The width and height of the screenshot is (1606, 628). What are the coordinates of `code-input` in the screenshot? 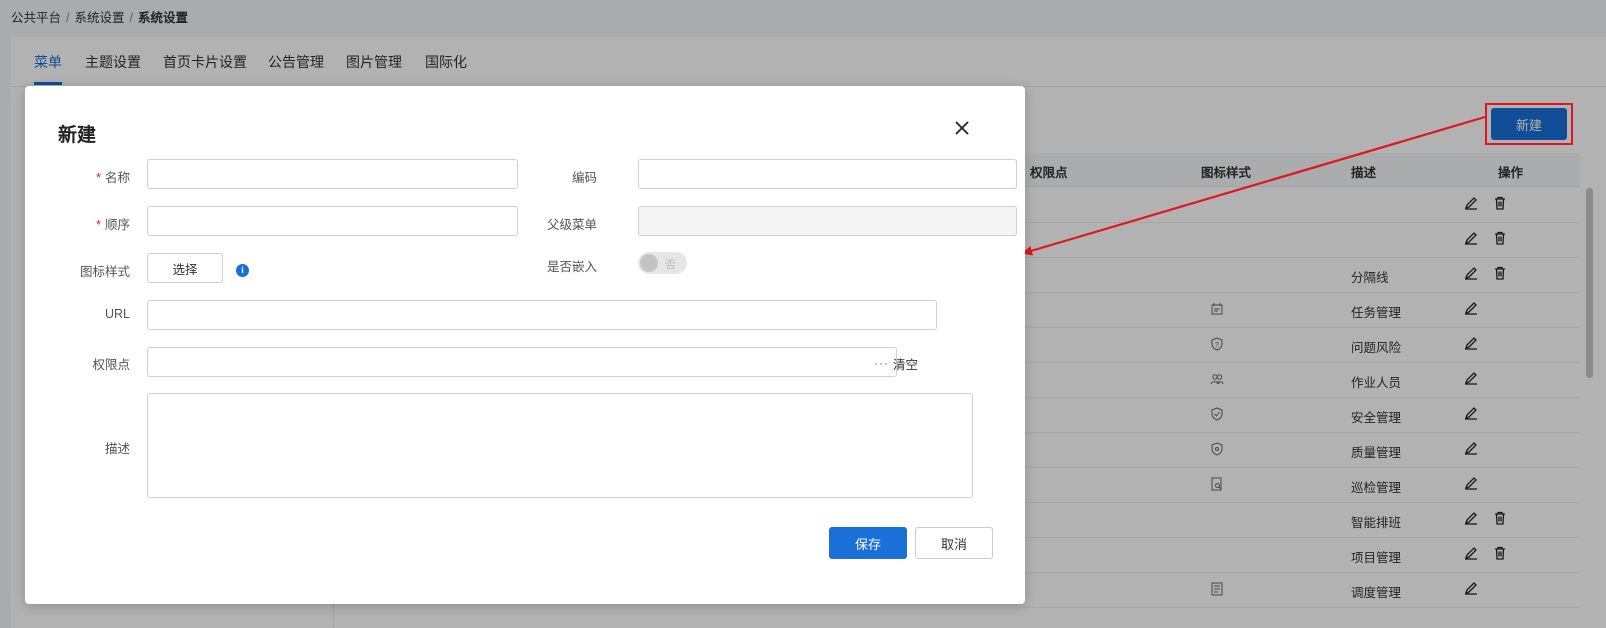 It's located at (827, 174).